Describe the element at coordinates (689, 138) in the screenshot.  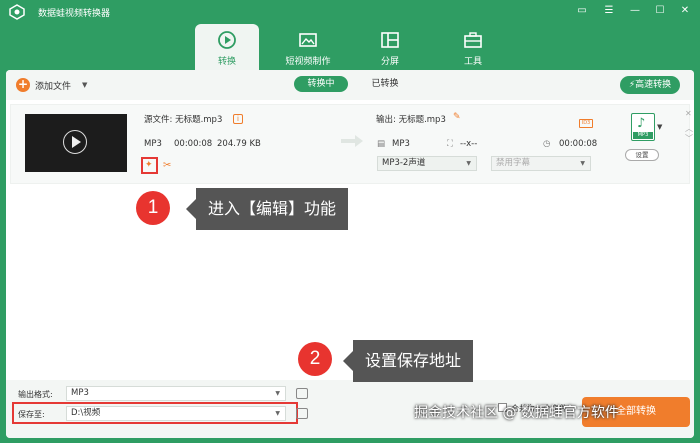
I see `chevron-down-icon: ﹀` at that location.